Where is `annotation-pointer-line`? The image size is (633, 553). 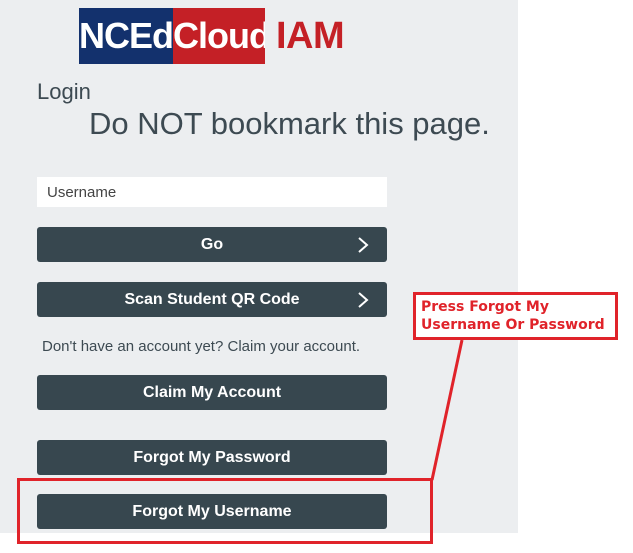 annotation-pointer-line is located at coordinates (447, 410).